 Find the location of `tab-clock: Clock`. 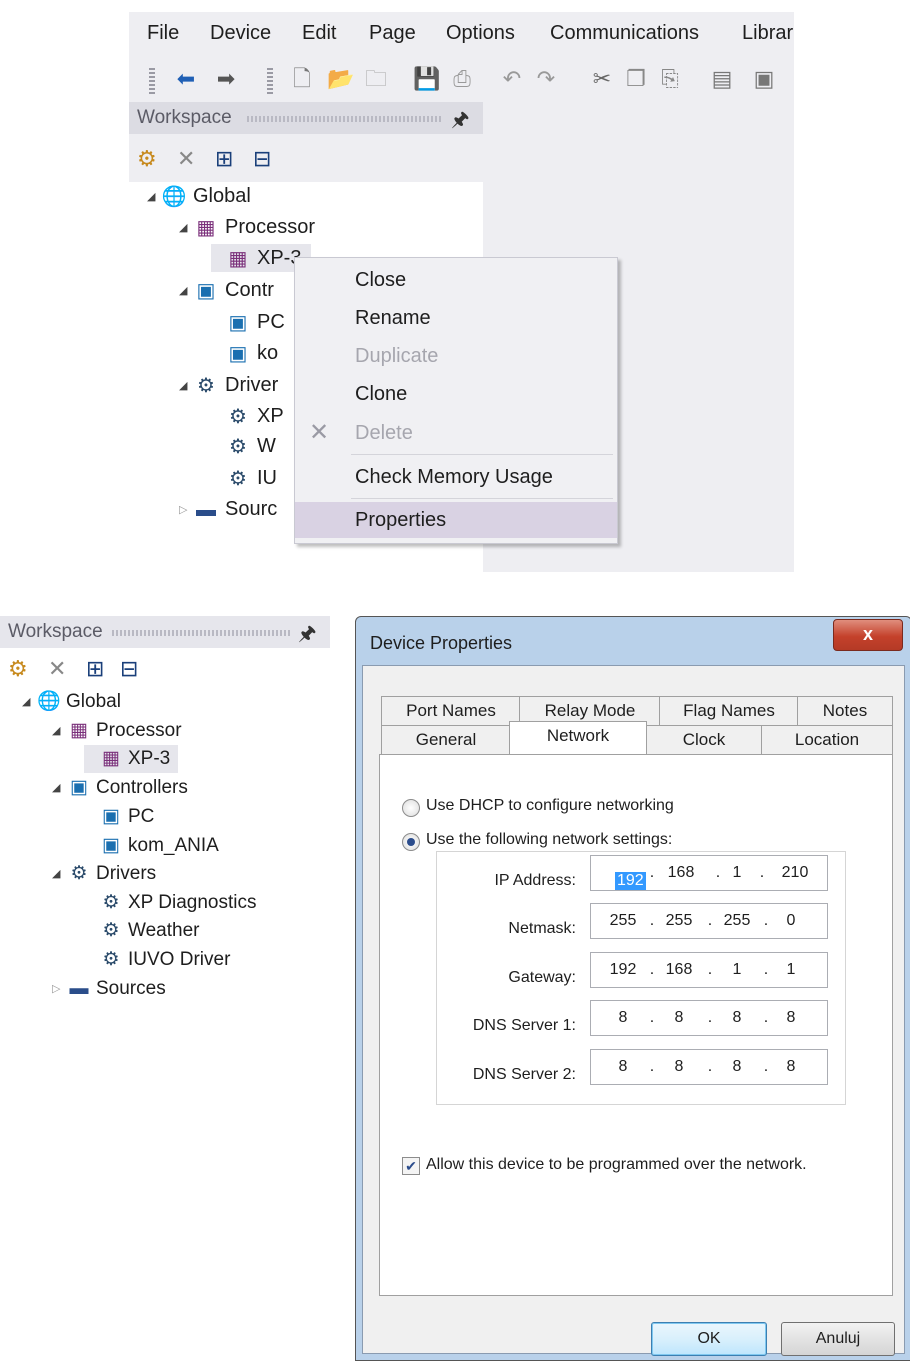

tab-clock: Clock is located at coordinates (704, 739).